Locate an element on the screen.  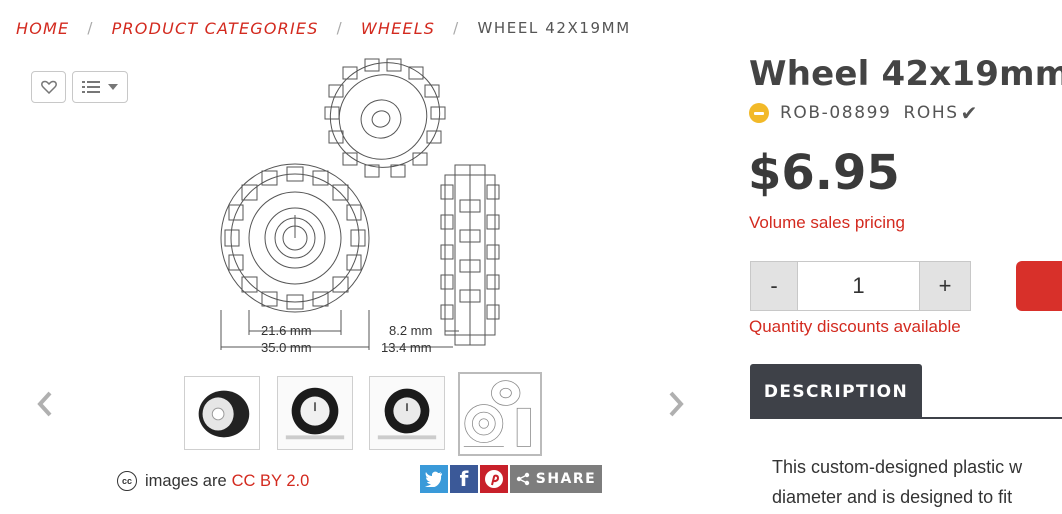
tab-divider is located at coordinates (906, 418).